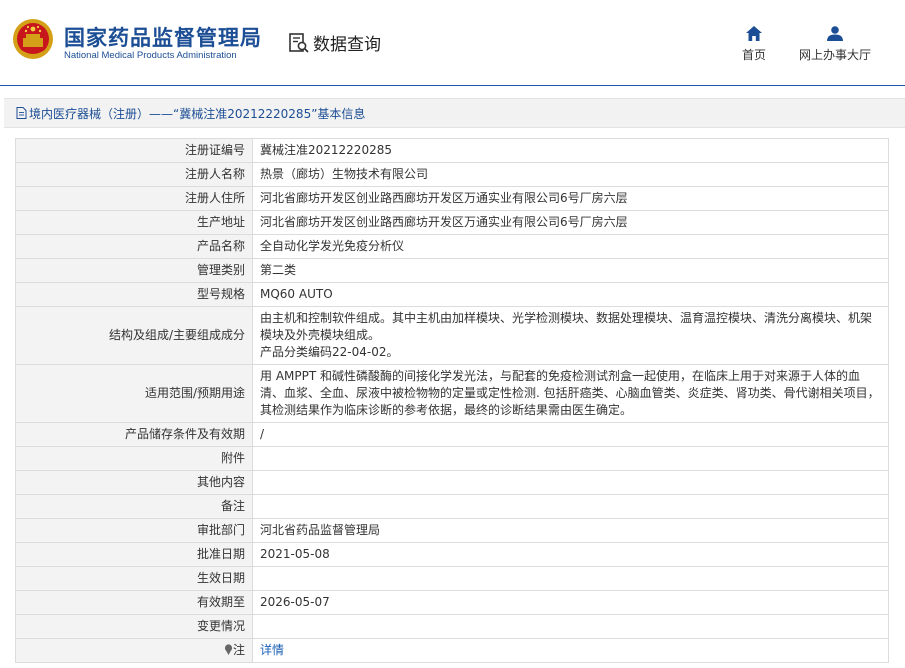 This screenshot has width=905, height=668. Describe the element at coordinates (238, 650) in the screenshot. I see `note-label: 注` at that location.